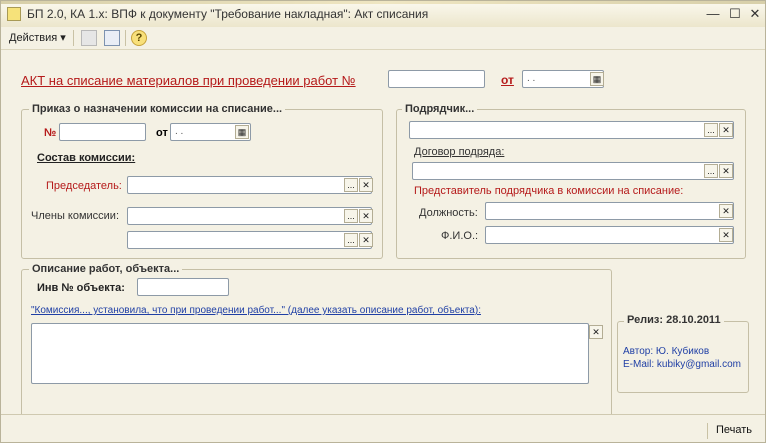 The image size is (766, 443). What do you see at coordinates (596, 332) in the screenshot?
I see `clear-description-icon: ✕` at bounding box center [596, 332].